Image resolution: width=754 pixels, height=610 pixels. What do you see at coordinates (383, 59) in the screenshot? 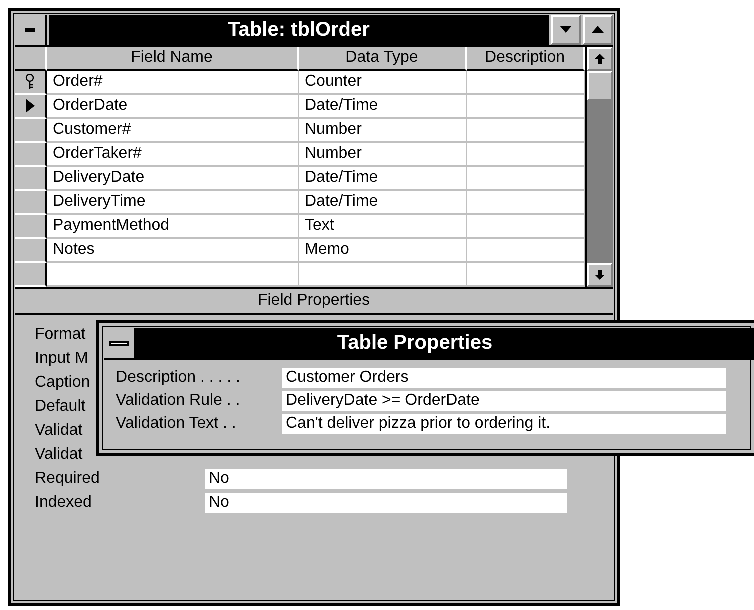
I see `column-header: Data Type` at bounding box center [383, 59].